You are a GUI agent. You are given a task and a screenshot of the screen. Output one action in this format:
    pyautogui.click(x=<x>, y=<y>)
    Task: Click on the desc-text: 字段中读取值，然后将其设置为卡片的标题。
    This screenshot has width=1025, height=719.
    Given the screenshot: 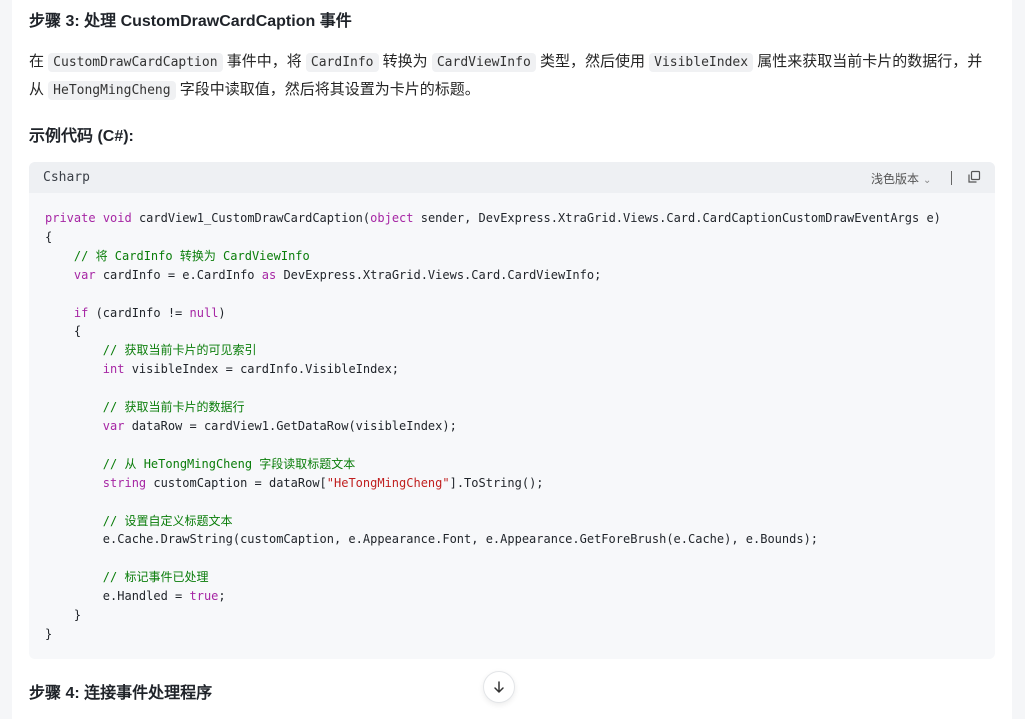 What is the action you would take?
    pyautogui.click(x=327, y=89)
    